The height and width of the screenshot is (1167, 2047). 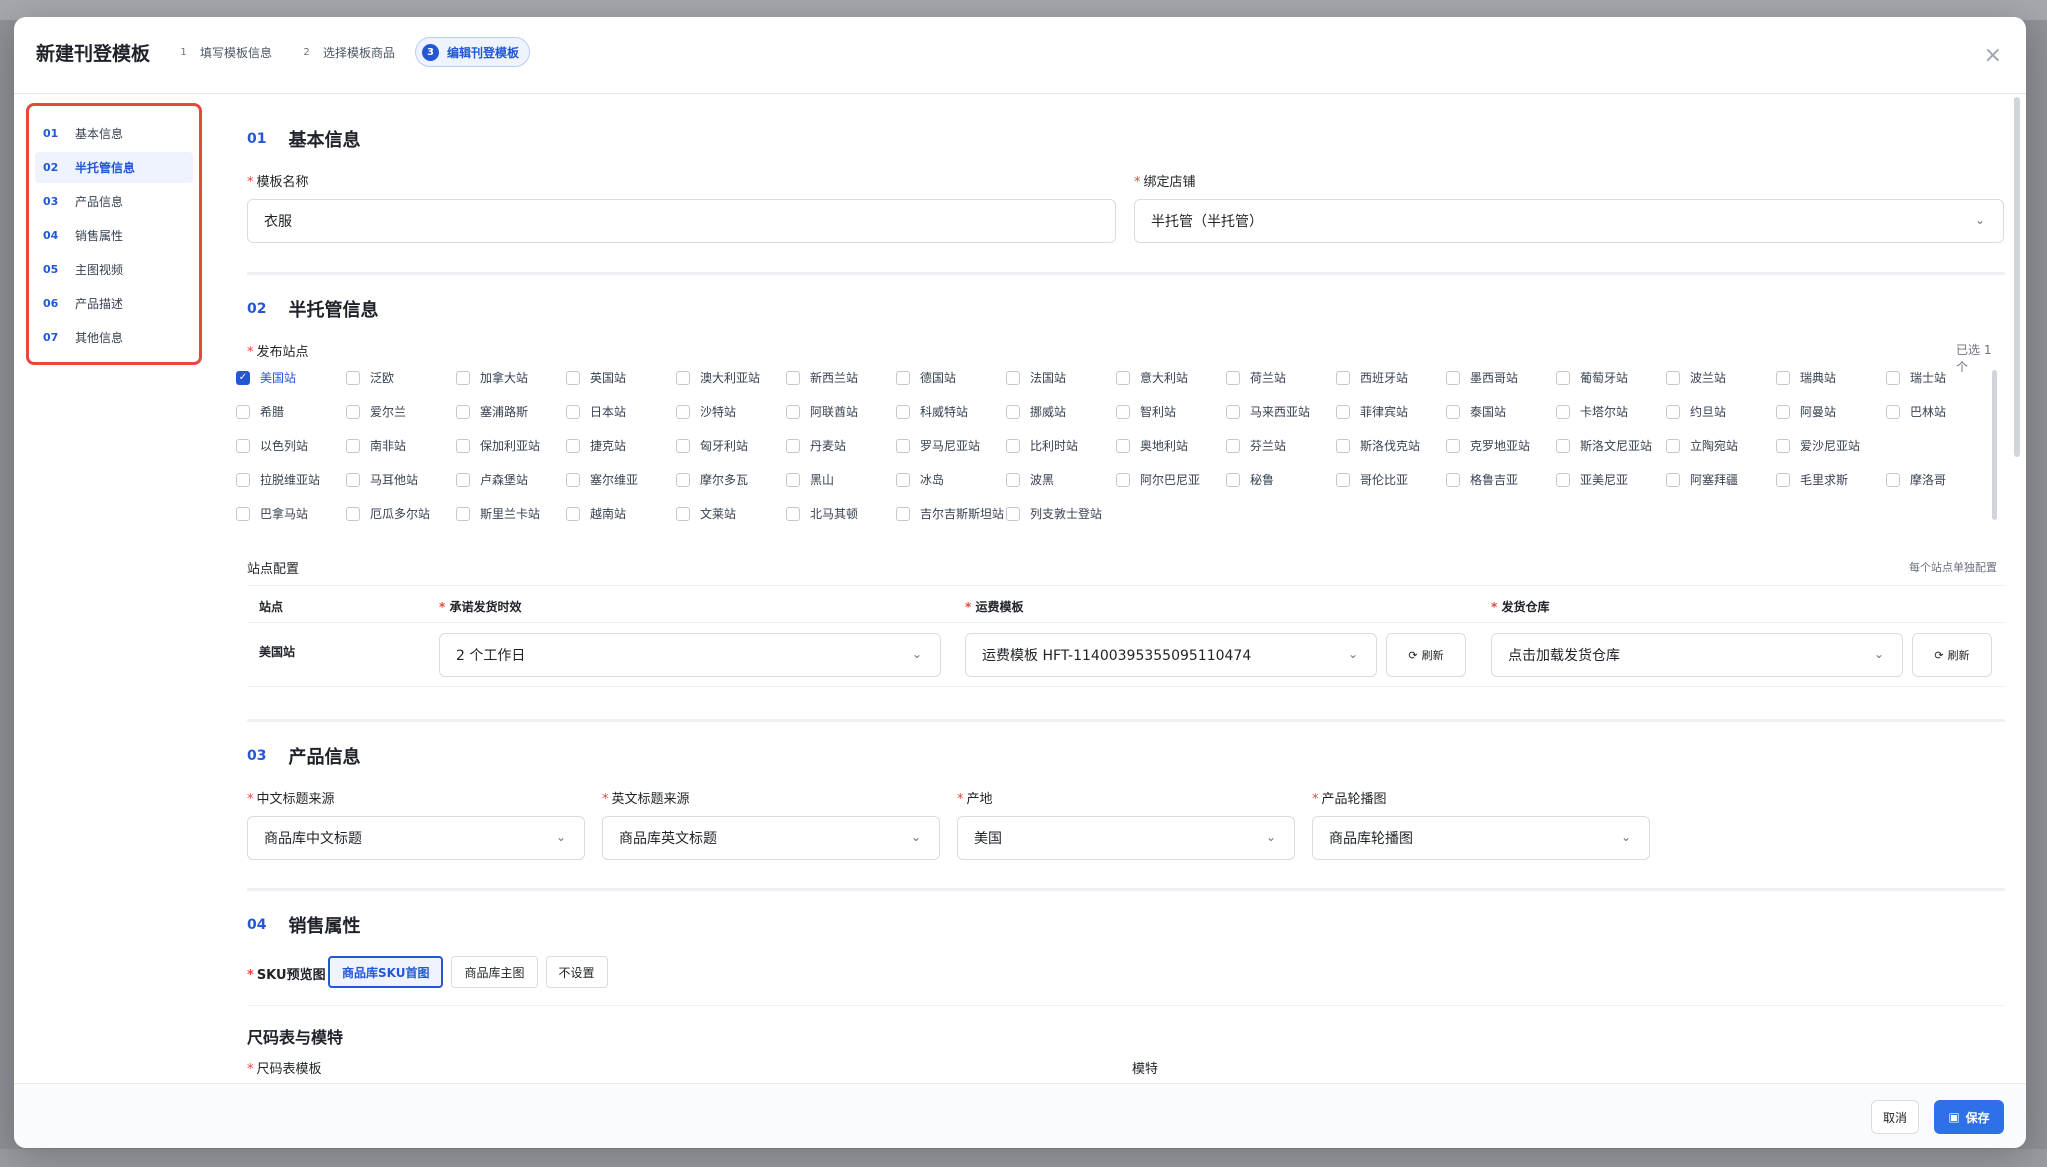 I want to click on site-checkbox: 以色列站, so click(x=272, y=445).